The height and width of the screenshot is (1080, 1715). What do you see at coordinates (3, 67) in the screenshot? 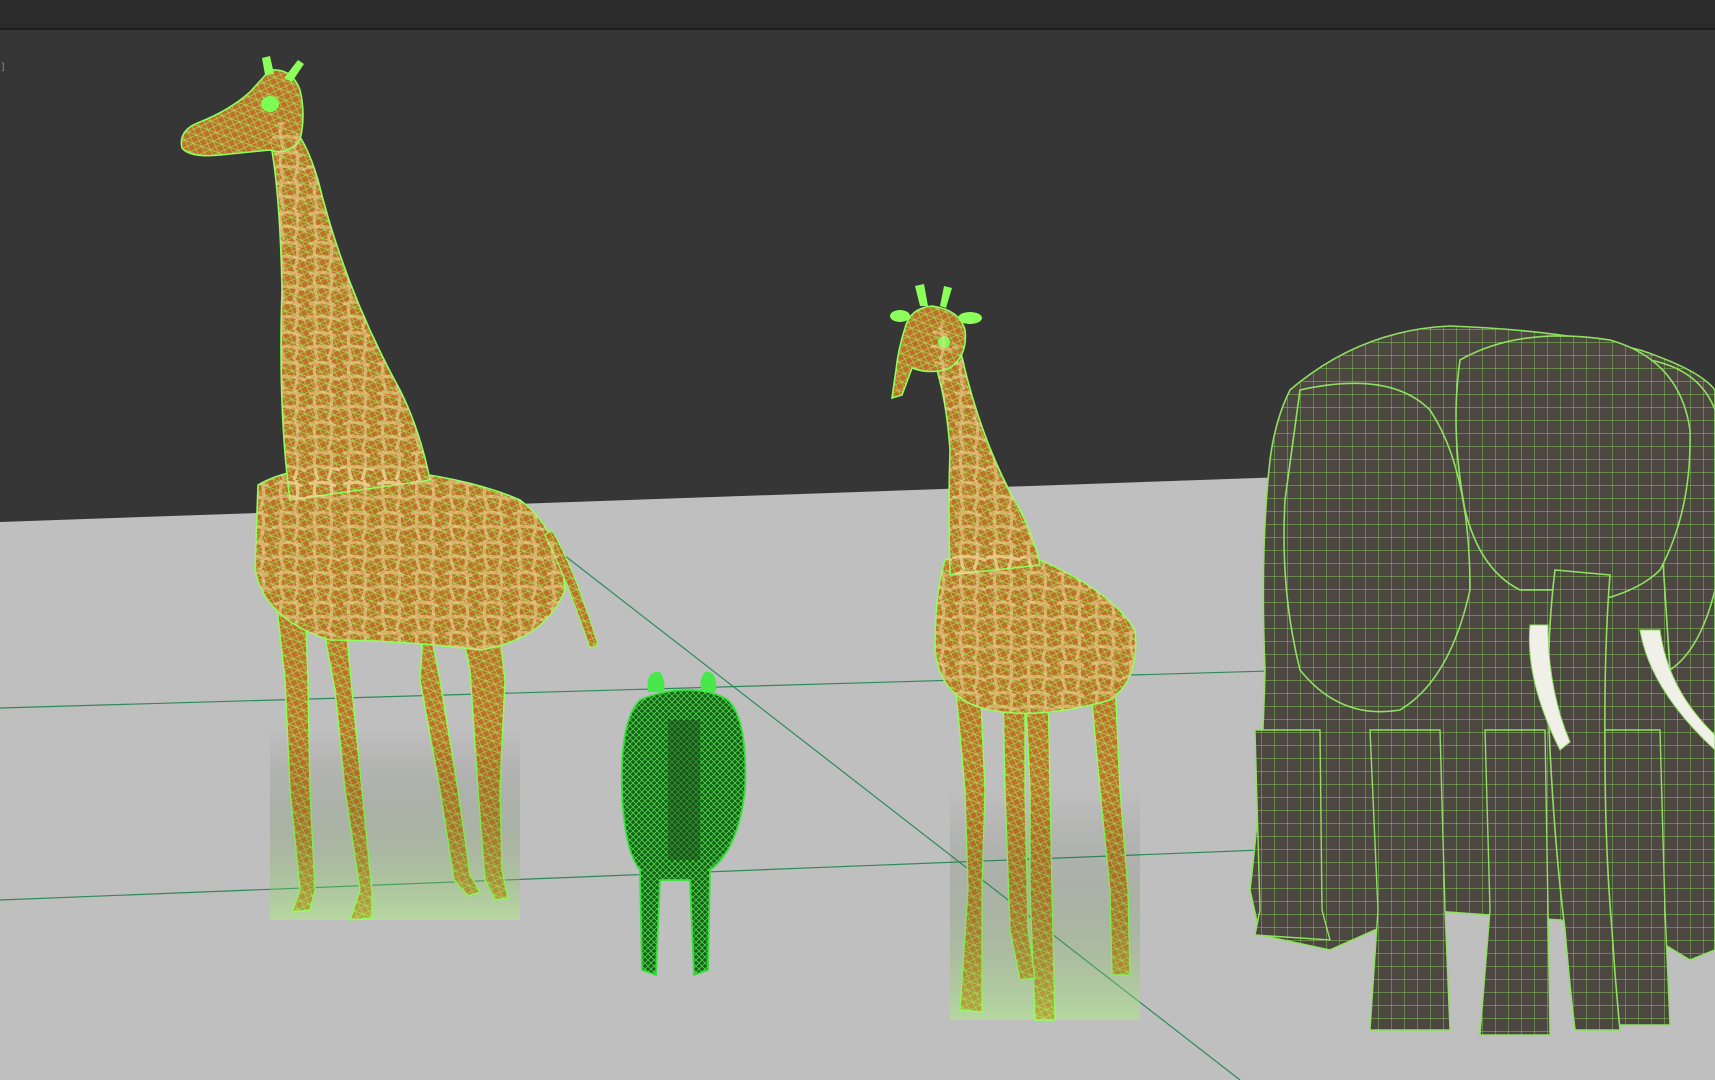
I see `viewport-corner-label: ]` at bounding box center [3, 67].